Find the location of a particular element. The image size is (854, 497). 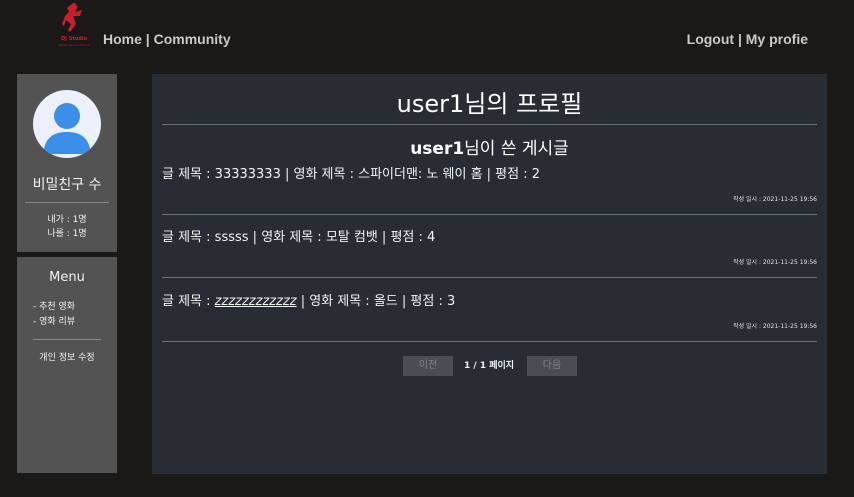

logo-text: DJ Studio is located at coordinates (74, 39).